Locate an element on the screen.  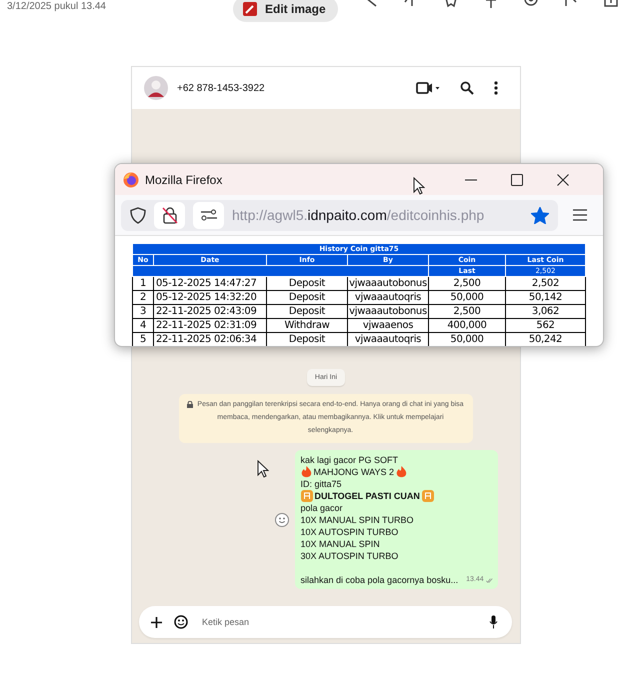
smiley-icon is located at coordinates (281, 519).